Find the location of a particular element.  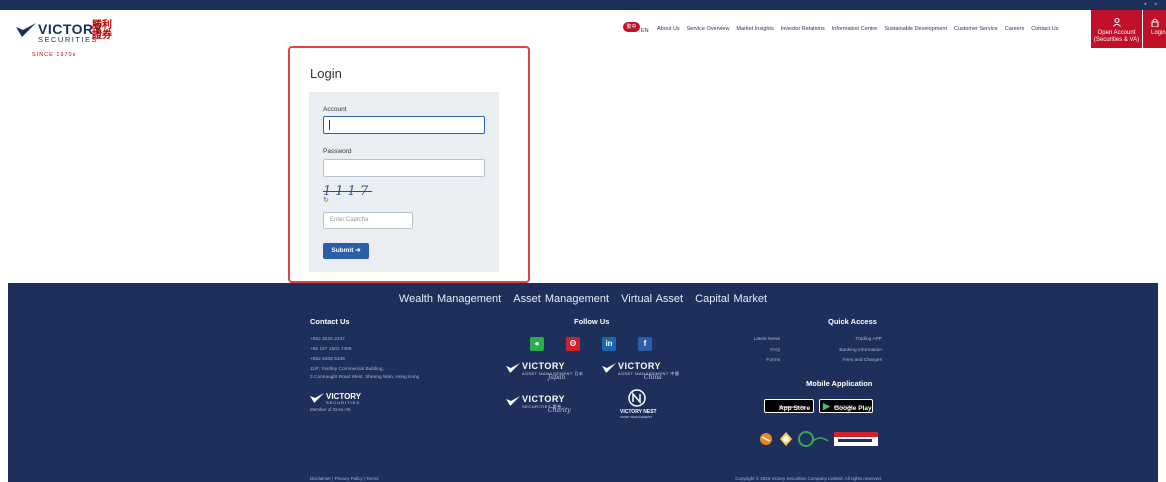

brand-charity-script: Charity is located at coordinates (559, 410).